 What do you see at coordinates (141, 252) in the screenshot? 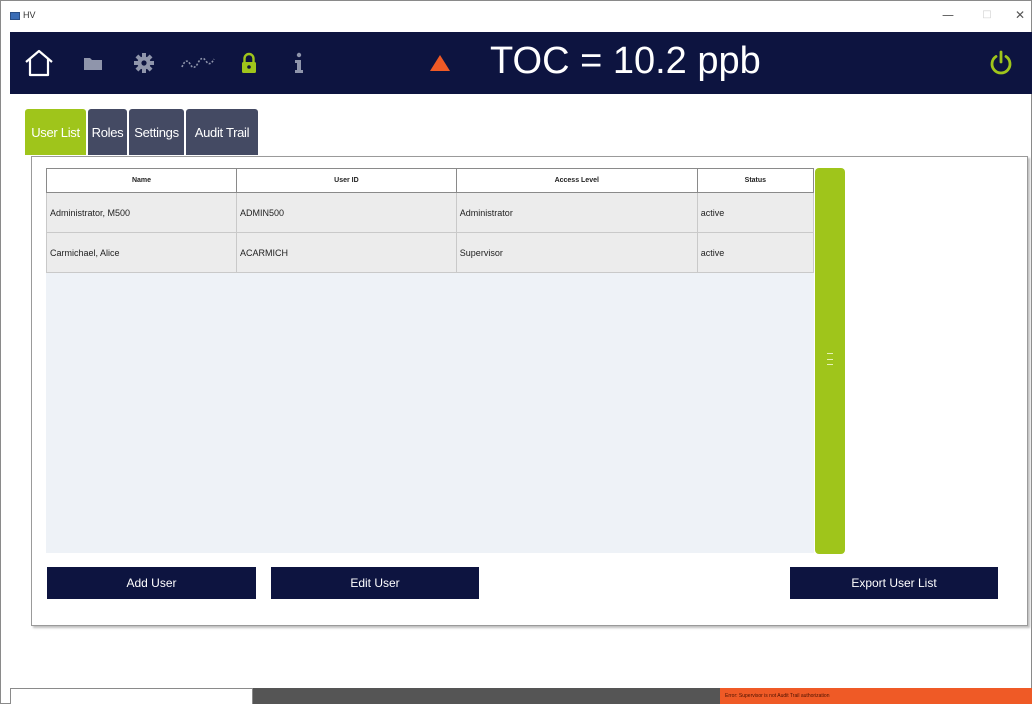
I see `cell-name: Carmichael, Alice` at bounding box center [141, 252].